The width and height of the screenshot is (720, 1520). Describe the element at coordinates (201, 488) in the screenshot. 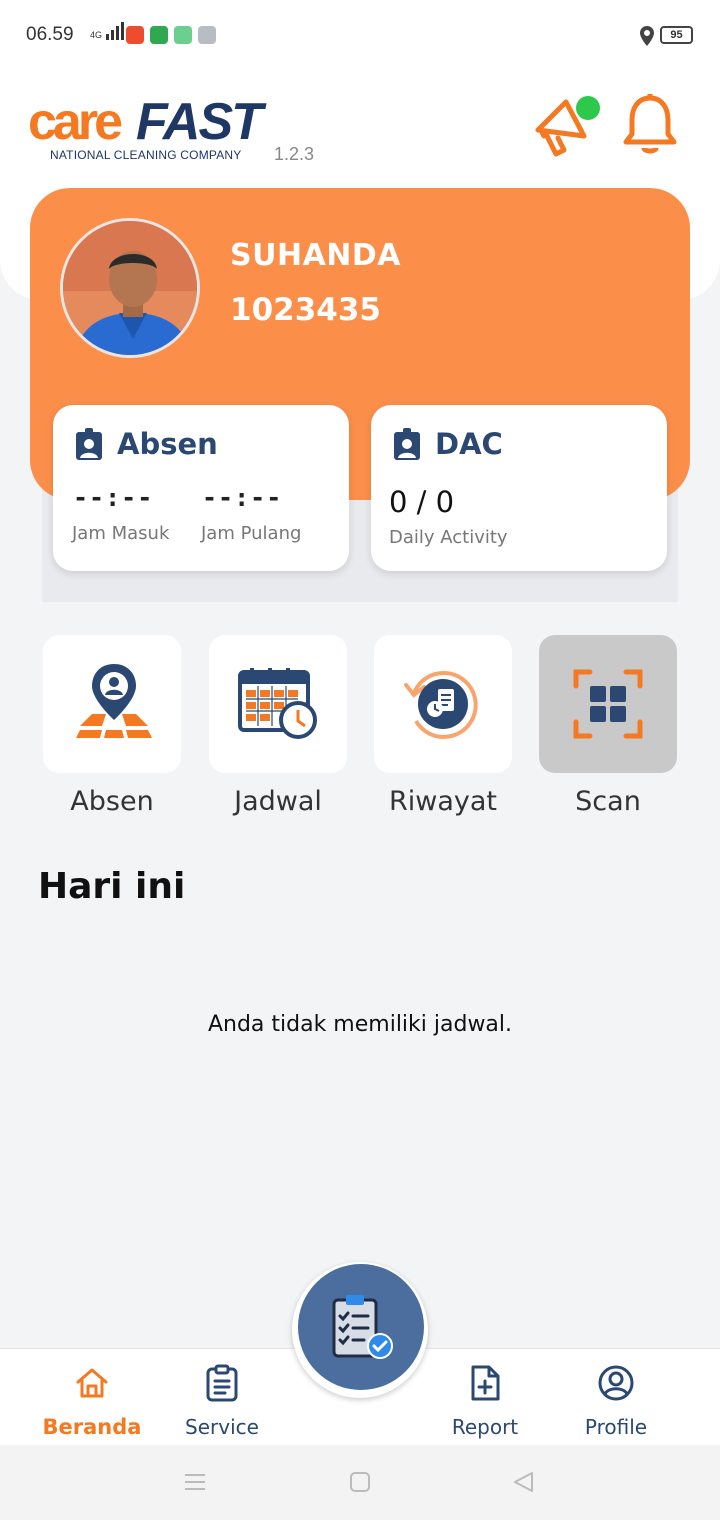

I see `absen-summary-card: Absen --:-- Jam Masuk --:-- Jam Pulang` at that location.